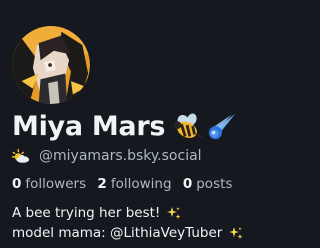 The width and height of the screenshot is (320, 248). I want to click on bio-line: A bee trying her best!, so click(127, 213).